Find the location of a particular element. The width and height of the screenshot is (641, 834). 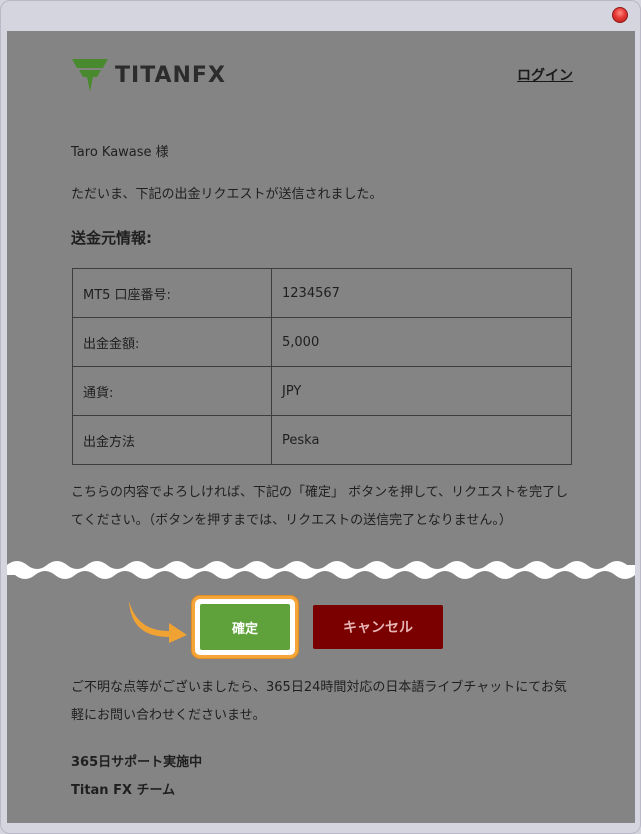

row-value: 1234567 is located at coordinates (421, 293).